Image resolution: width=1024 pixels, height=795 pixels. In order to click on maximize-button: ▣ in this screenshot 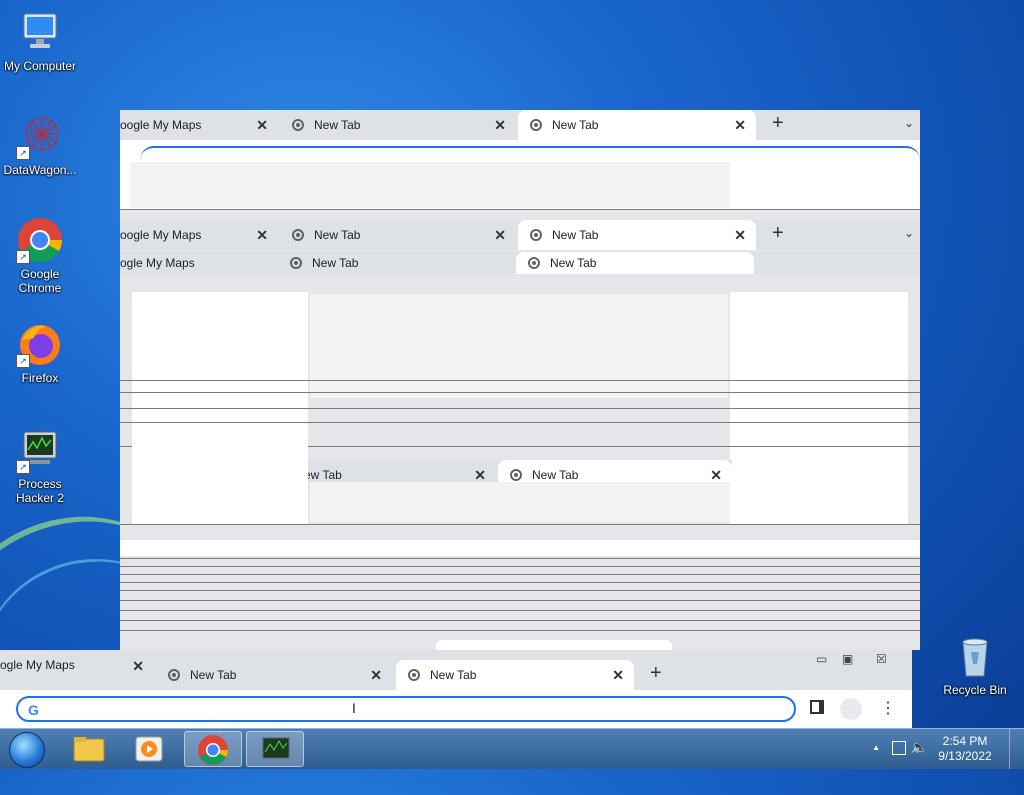, I will do `click(847, 659)`.